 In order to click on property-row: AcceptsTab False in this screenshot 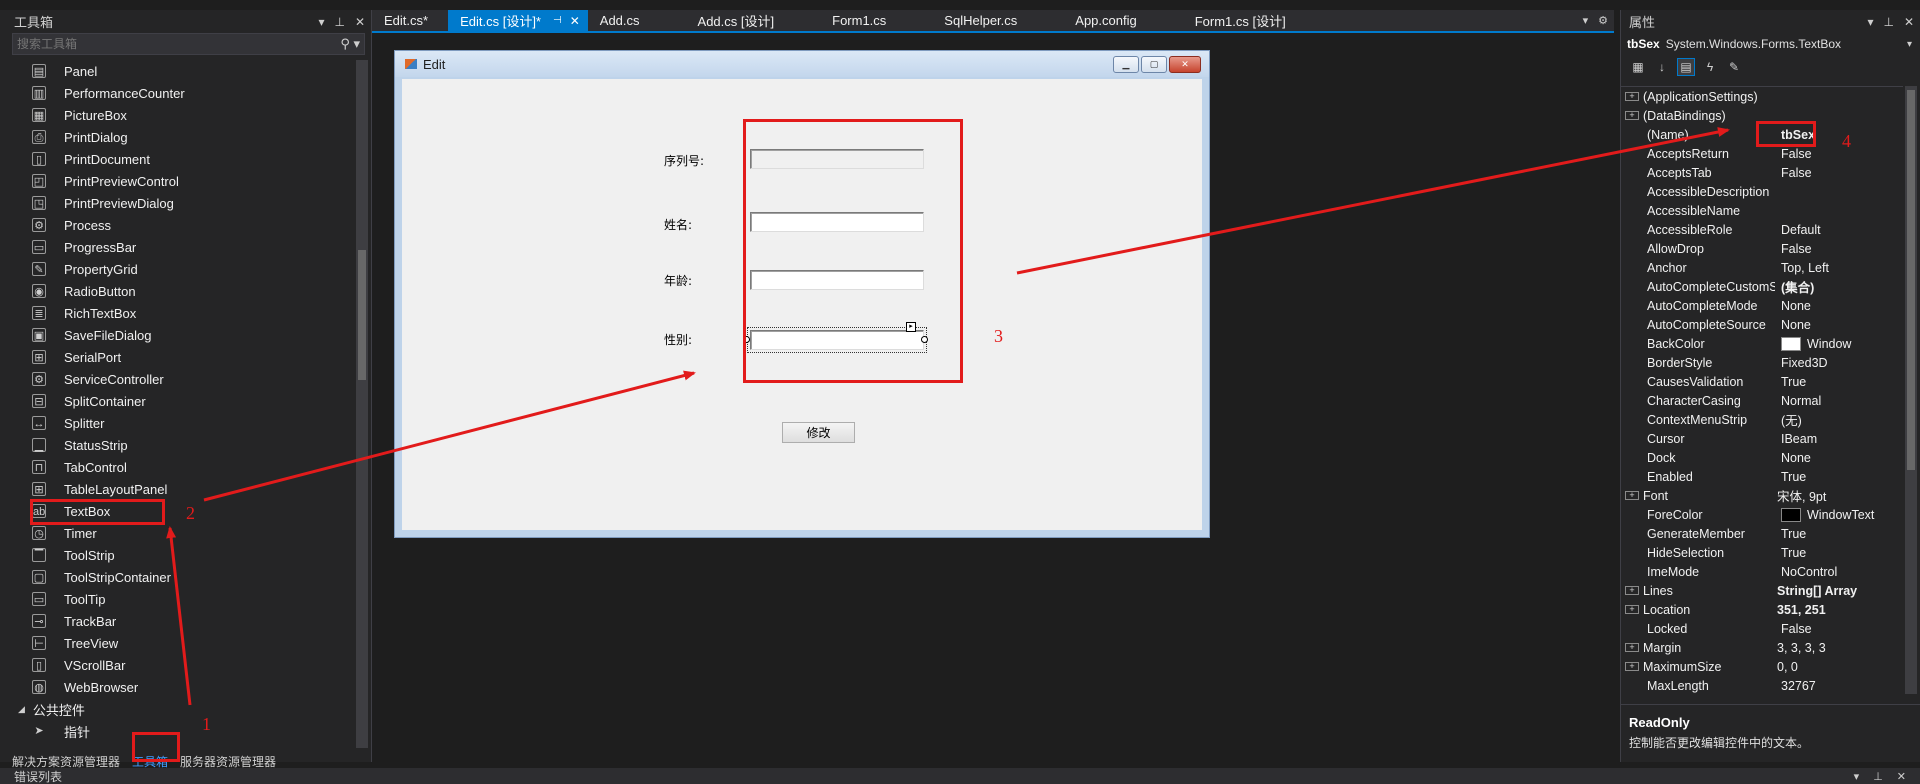, I will do `click(1762, 172)`.